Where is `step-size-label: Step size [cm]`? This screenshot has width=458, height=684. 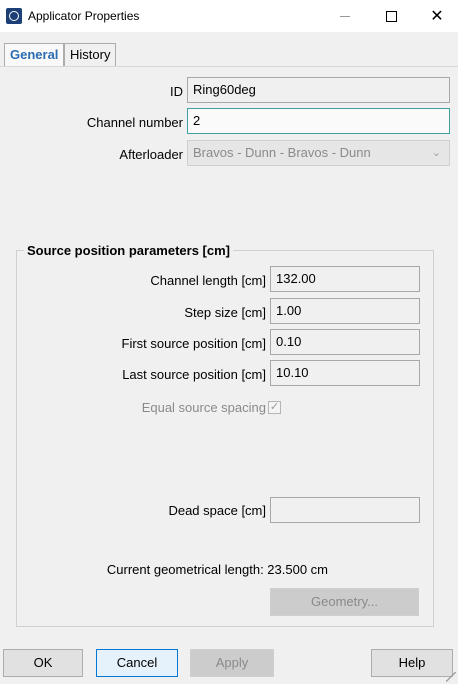 step-size-label: Step size [cm] is located at coordinates (225, 312).